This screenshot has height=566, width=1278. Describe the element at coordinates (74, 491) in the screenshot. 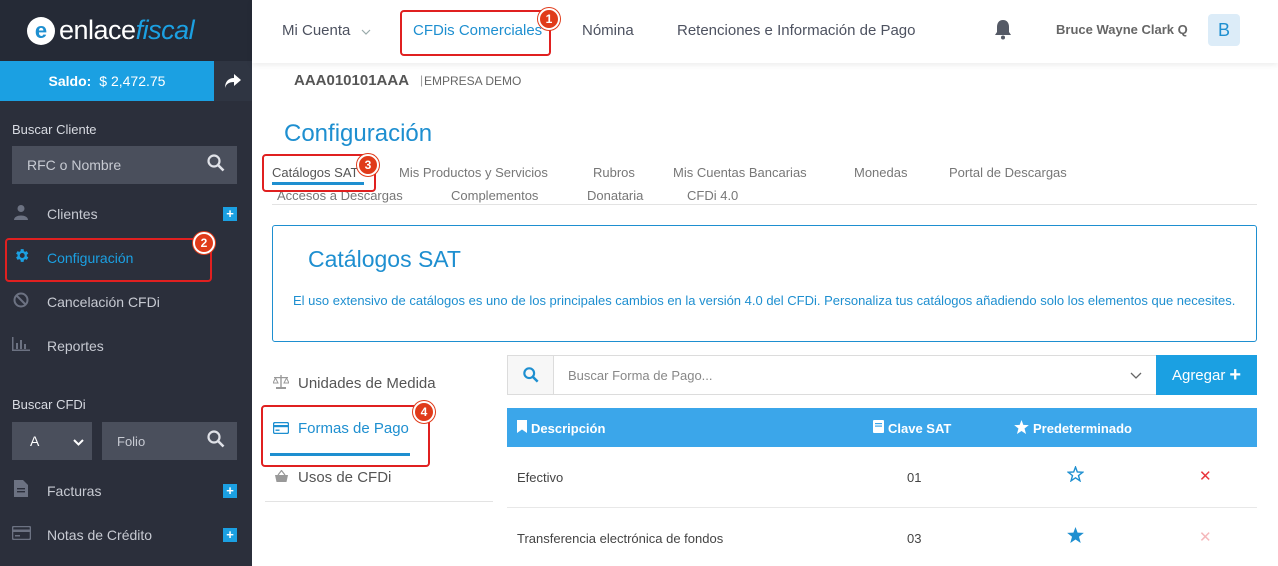

I see `sidebar-item-label: Facturas` at that location.